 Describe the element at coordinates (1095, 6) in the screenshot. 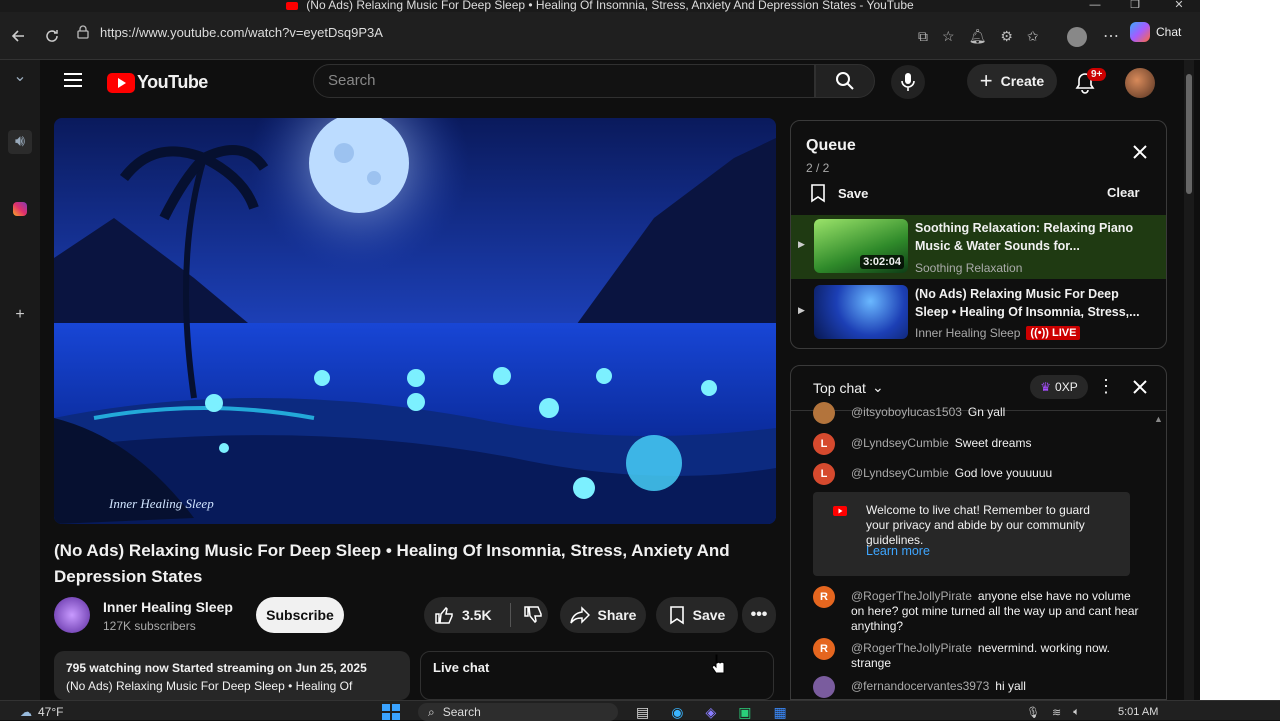

I see `minimize-button: —` at that location.